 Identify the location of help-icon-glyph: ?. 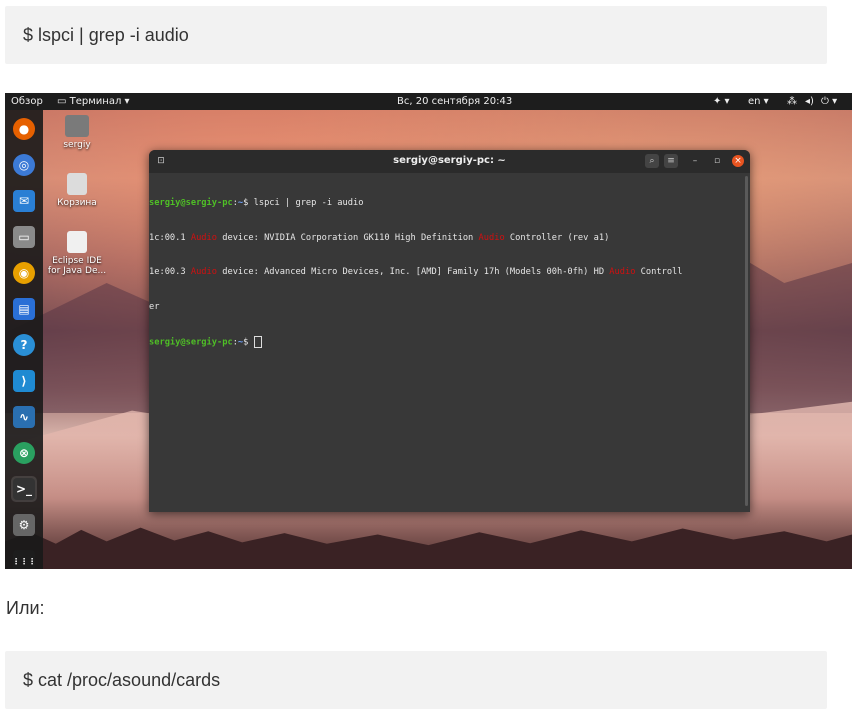
(24, 345).